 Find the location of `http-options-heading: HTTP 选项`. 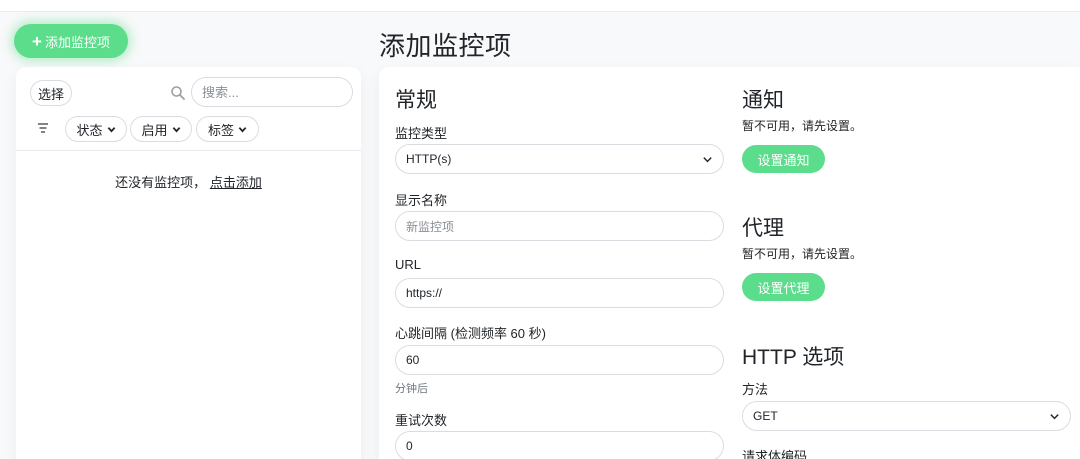

http-options-heading: HTTP 选项 is located at coordinates (793, 357).